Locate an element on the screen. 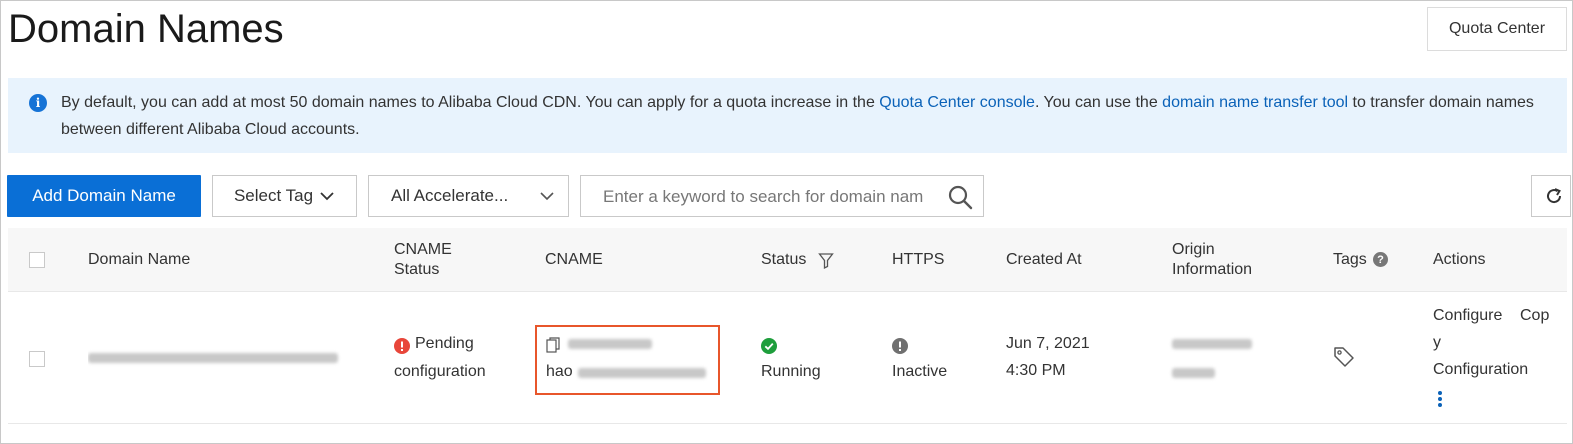 This screenshot has height=444, width=1573. warning-icon is located at coordinates (402, 346).